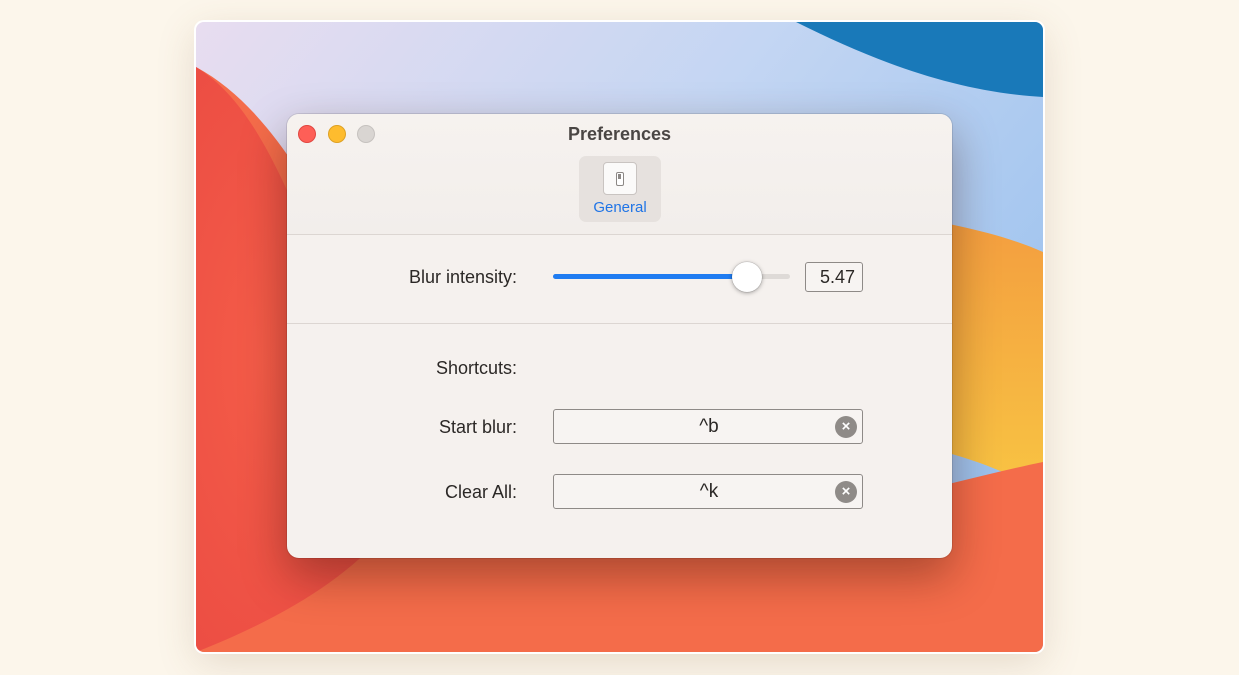 The image size is (1239, 675). I want to click on shortcuts-heading: Shortcuts:, so click(476, 368).